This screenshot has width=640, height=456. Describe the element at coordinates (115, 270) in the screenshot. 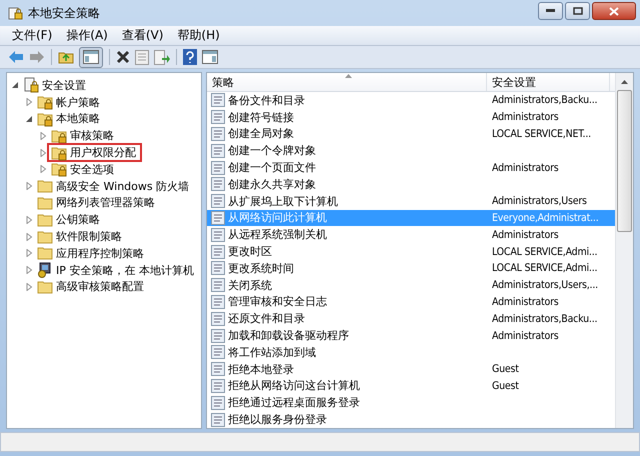

I see `tree-item: IP 安全策略，在 本地计算机` at that location.